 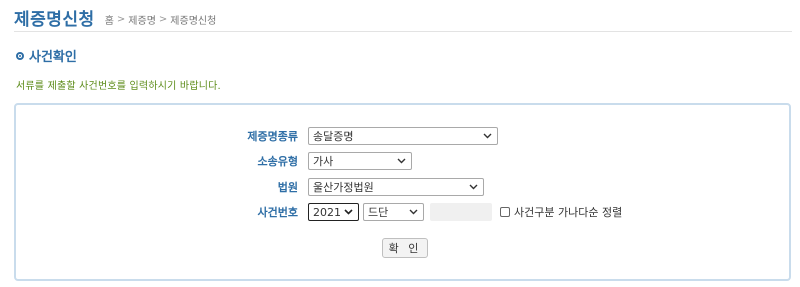 What do you see at coordinates (403, 18) in the screenshot?
I see `title-bar: 제증명신청 홈 > 제증명 > 제증명신청` at bounding box center [403, 18].